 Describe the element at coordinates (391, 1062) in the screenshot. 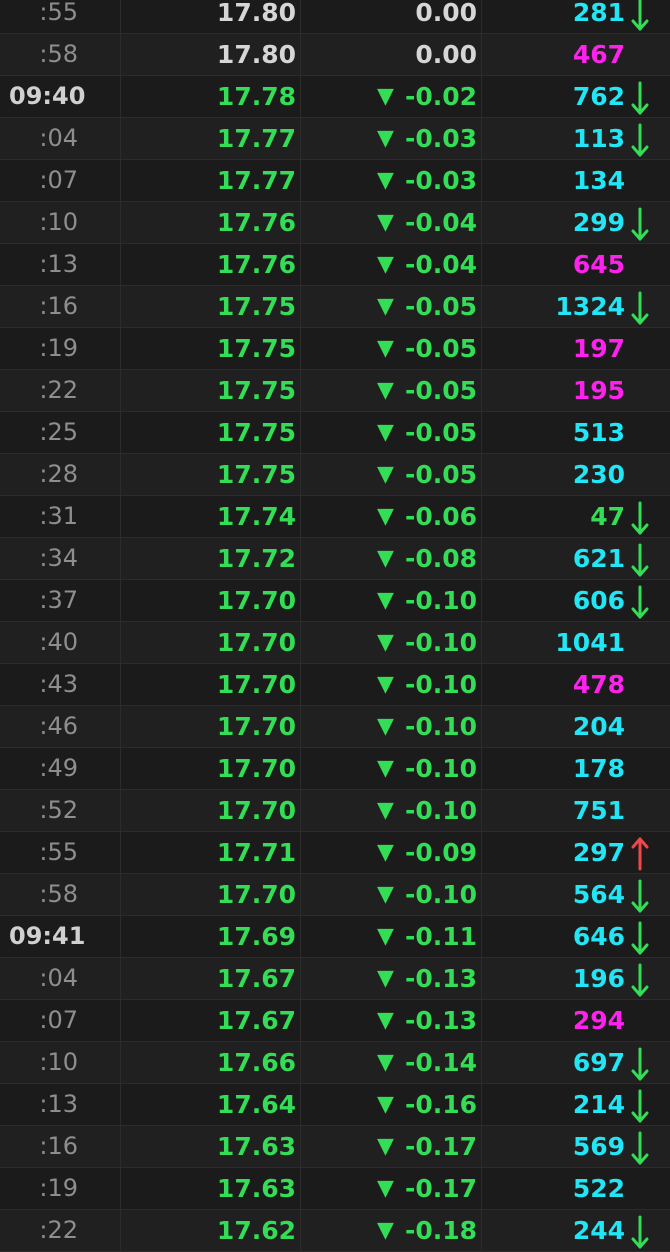

I see `tick-change: ▼ -0.14` at that location.